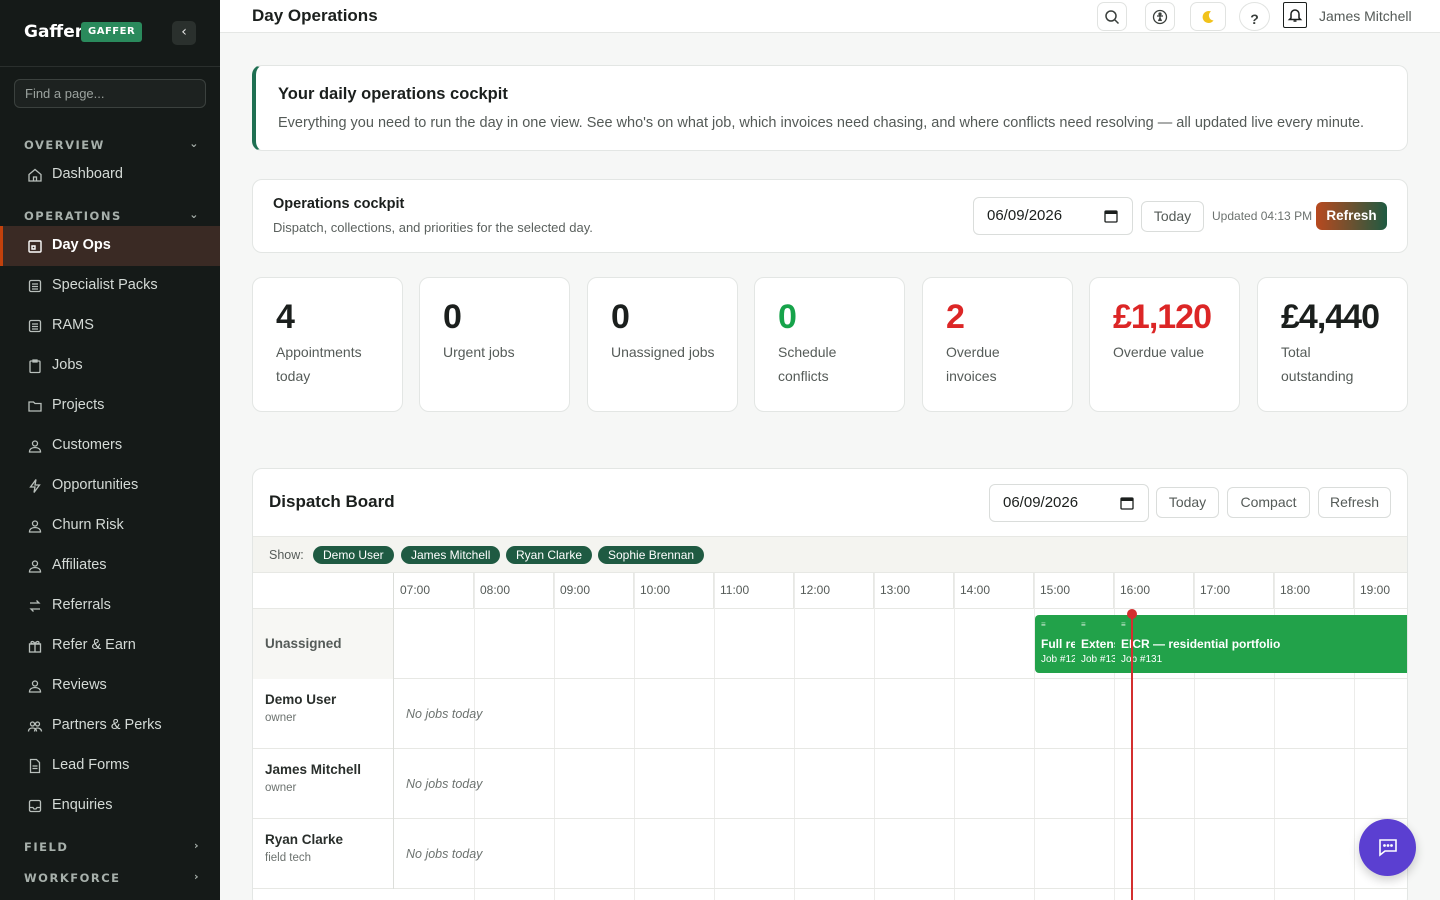 This screenshot has height=900, width=1440. I want to click on hour-header: 19:00, so click(1380, 591).